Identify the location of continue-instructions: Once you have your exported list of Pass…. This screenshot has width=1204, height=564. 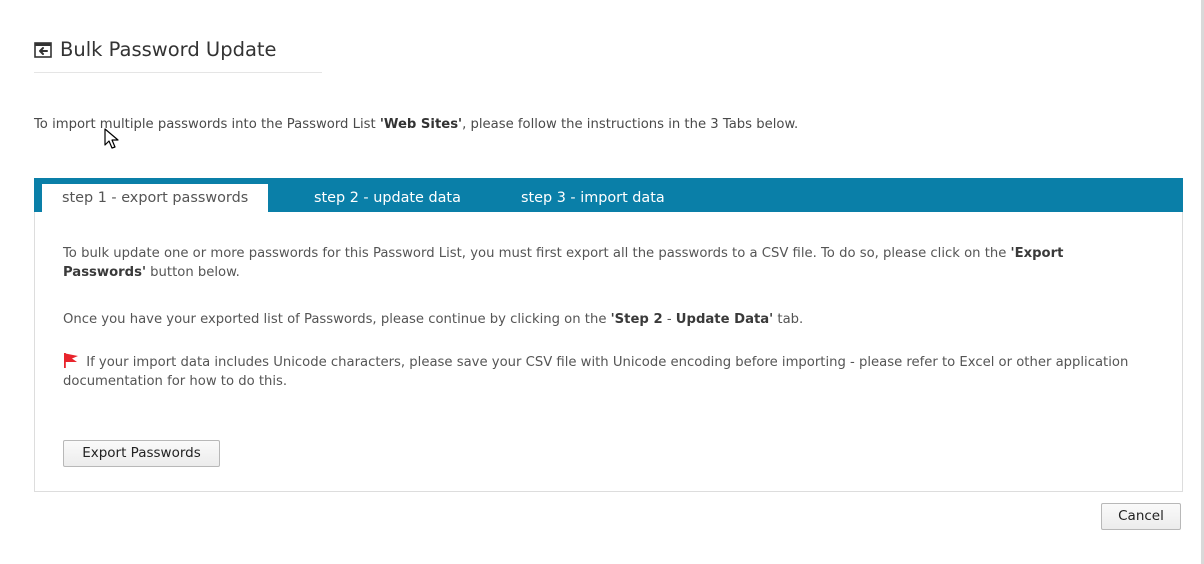
(603, 319).